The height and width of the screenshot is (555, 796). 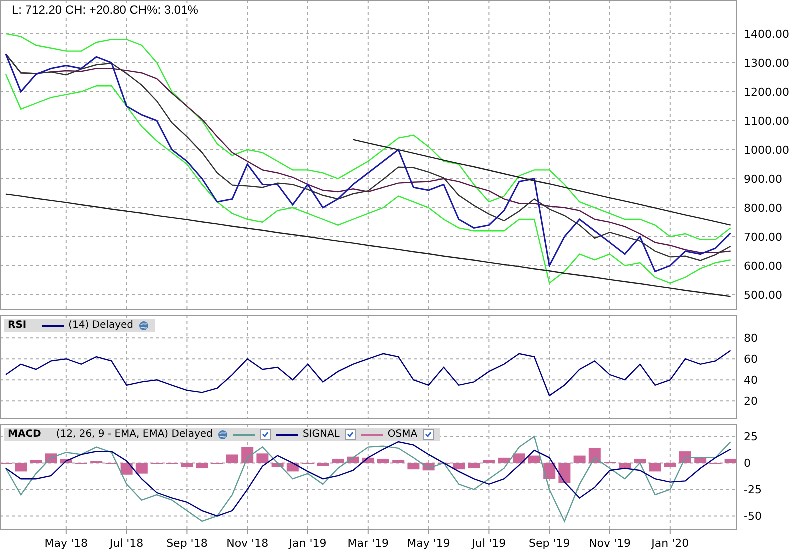 I want to click on axis-tick-label: Nov '19, so click(x=610, y=543).